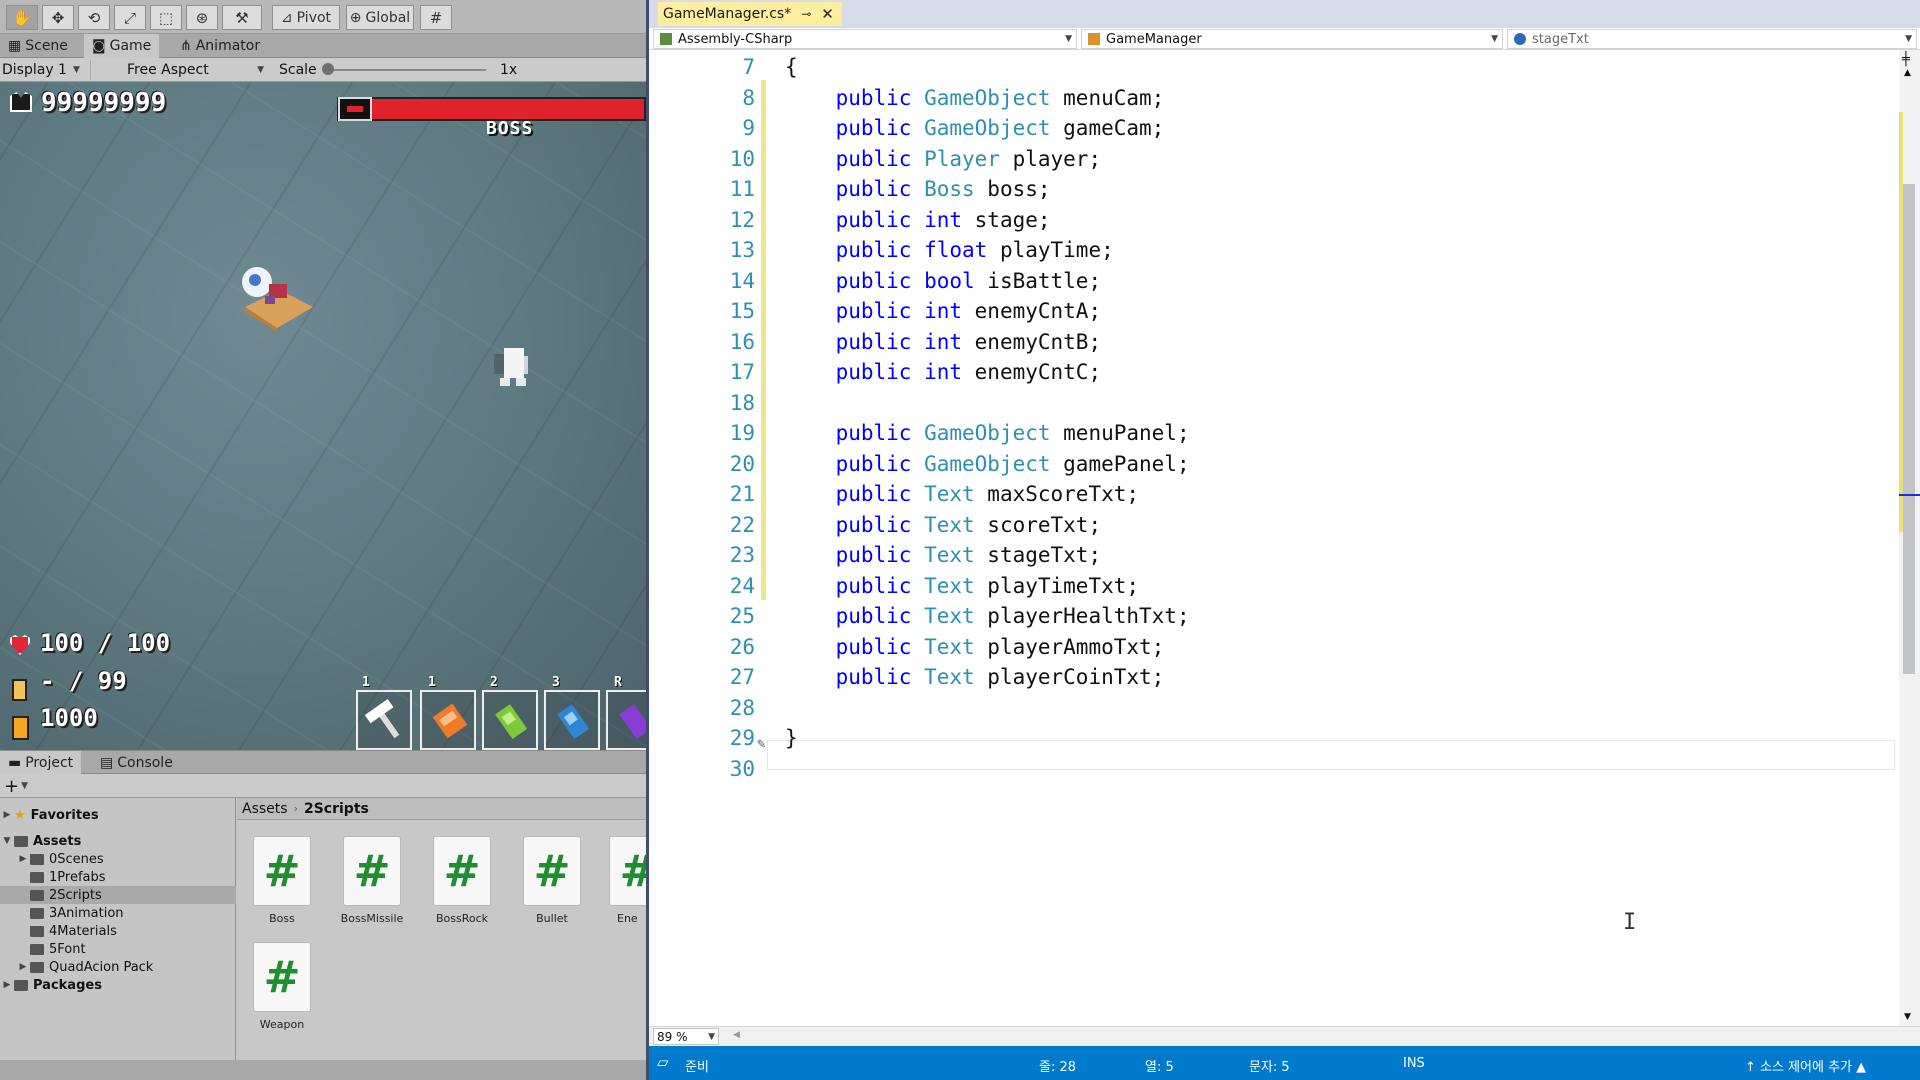 Image resolution: width=1920 pixels, height=1080 pixels. Describe the element at coordinates (791, 738) in the screenshot. I see `code-line: }` at that location.